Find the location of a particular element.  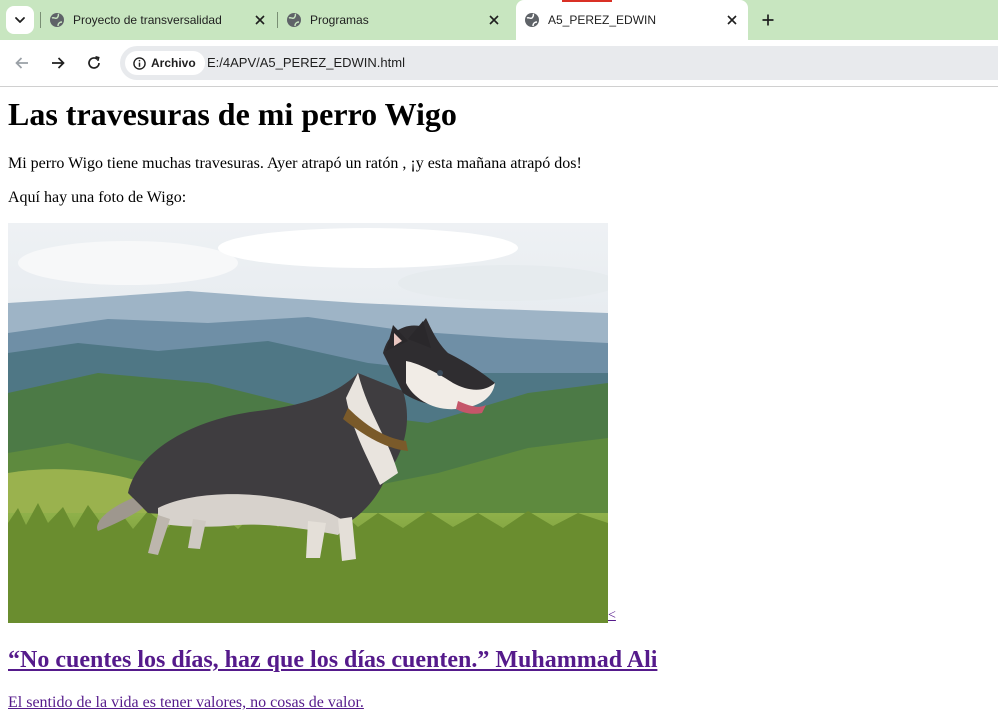

tab-search-button is located at coordinates (20, 20).